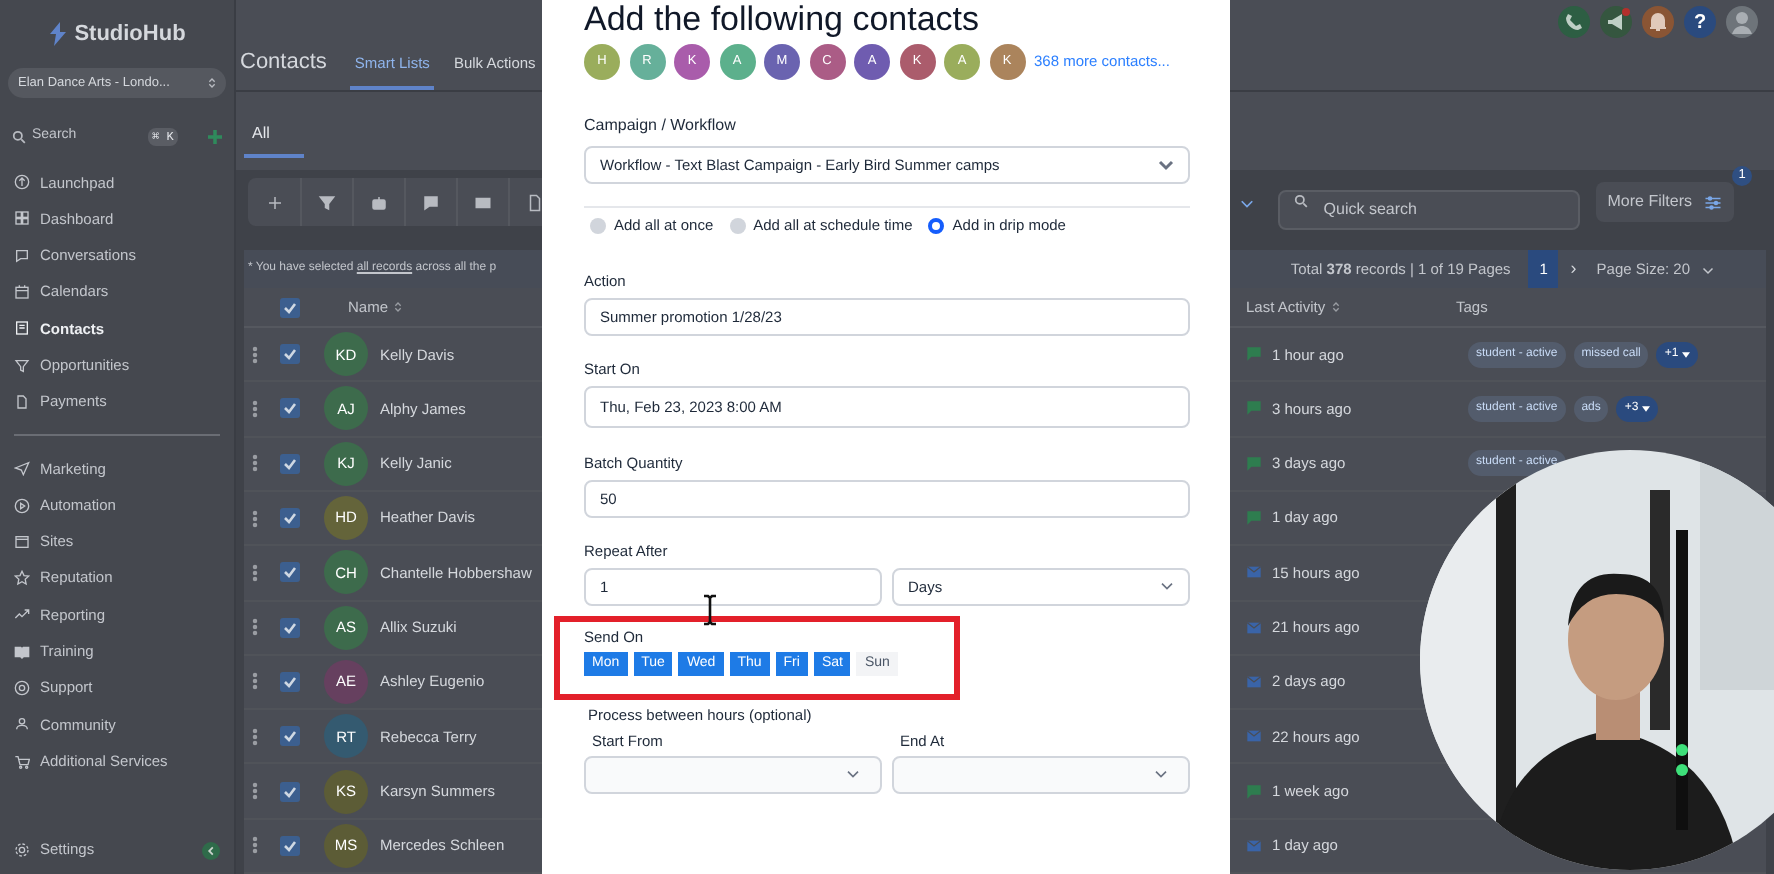 Image resolution: width=1774 pixels, height=874 pixels. What do you see at coordinates (212, 83) in the screenshot?
I see `updown-icon` at bounding box center [212, 83].